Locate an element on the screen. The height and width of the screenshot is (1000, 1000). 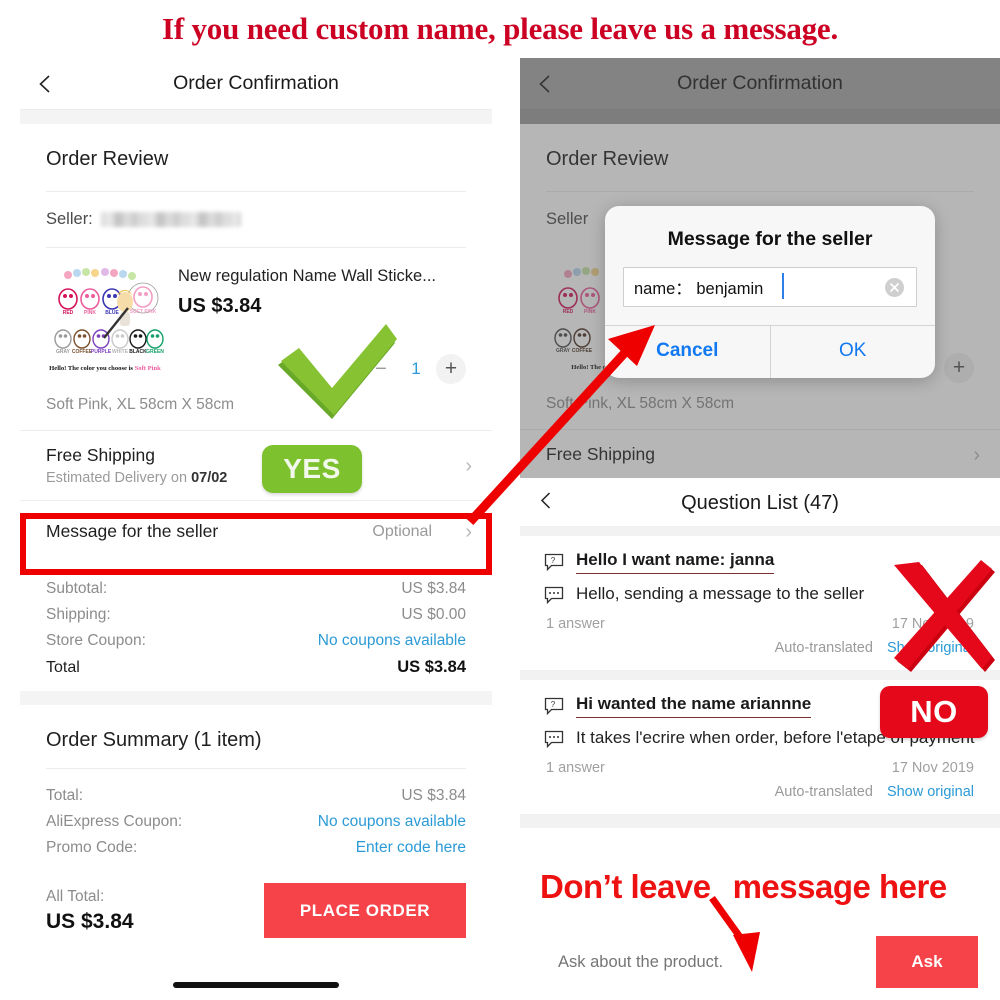
right-shipping-title: Free Shipping is located at coordinates (600, 454).